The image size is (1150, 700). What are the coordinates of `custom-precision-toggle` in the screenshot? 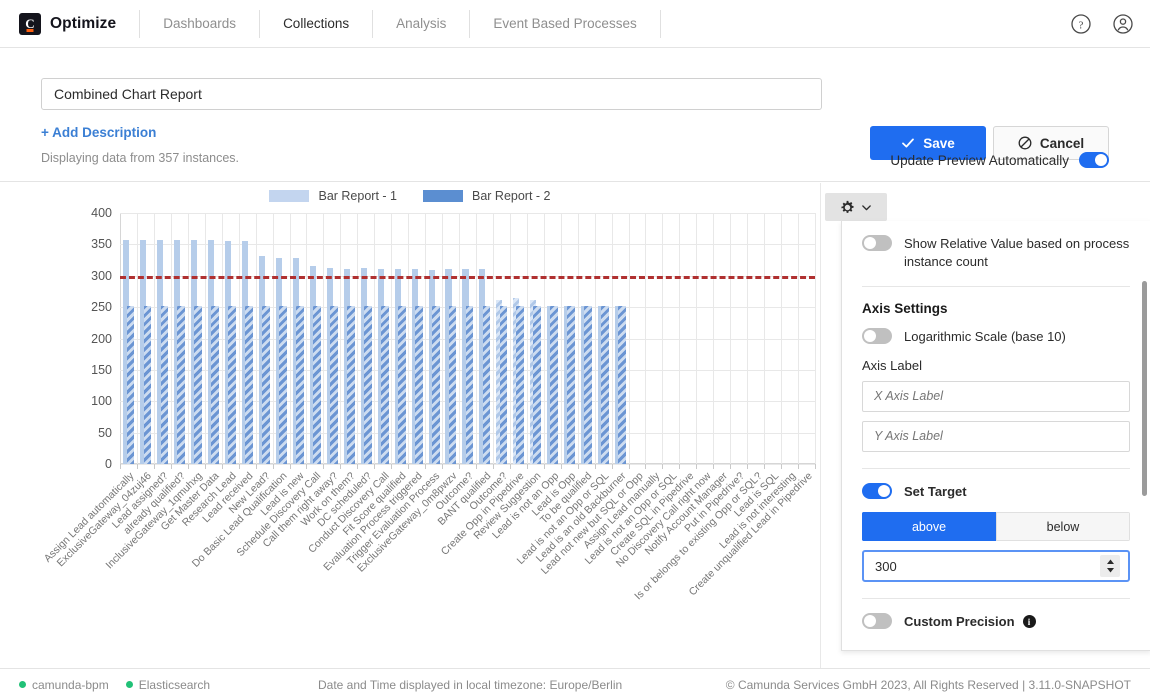 It's located at (877, 621).